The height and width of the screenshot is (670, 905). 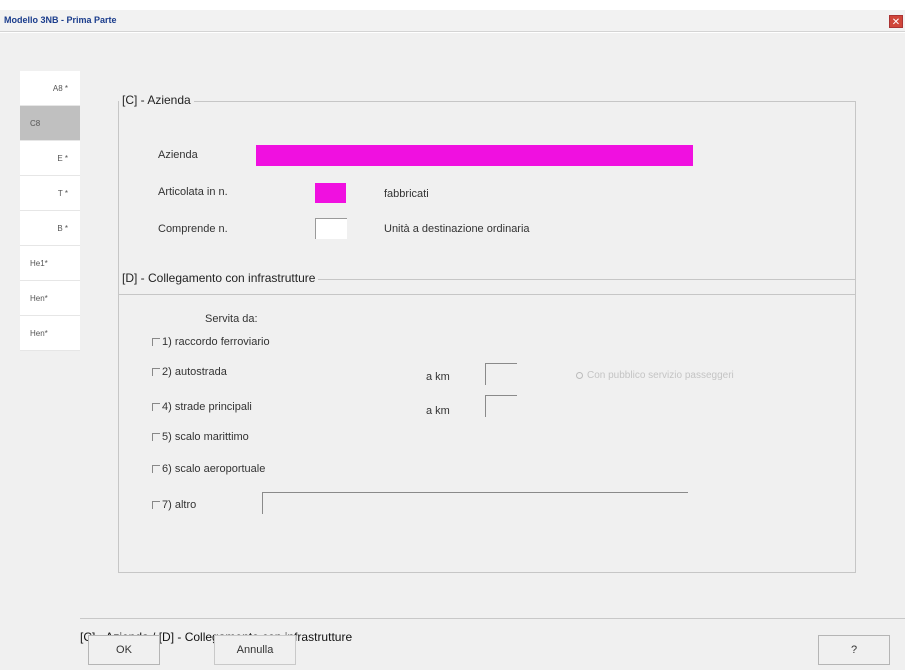 I want to click on option-label: 6) scalo aeroportuale, so click(x=214, y=469).